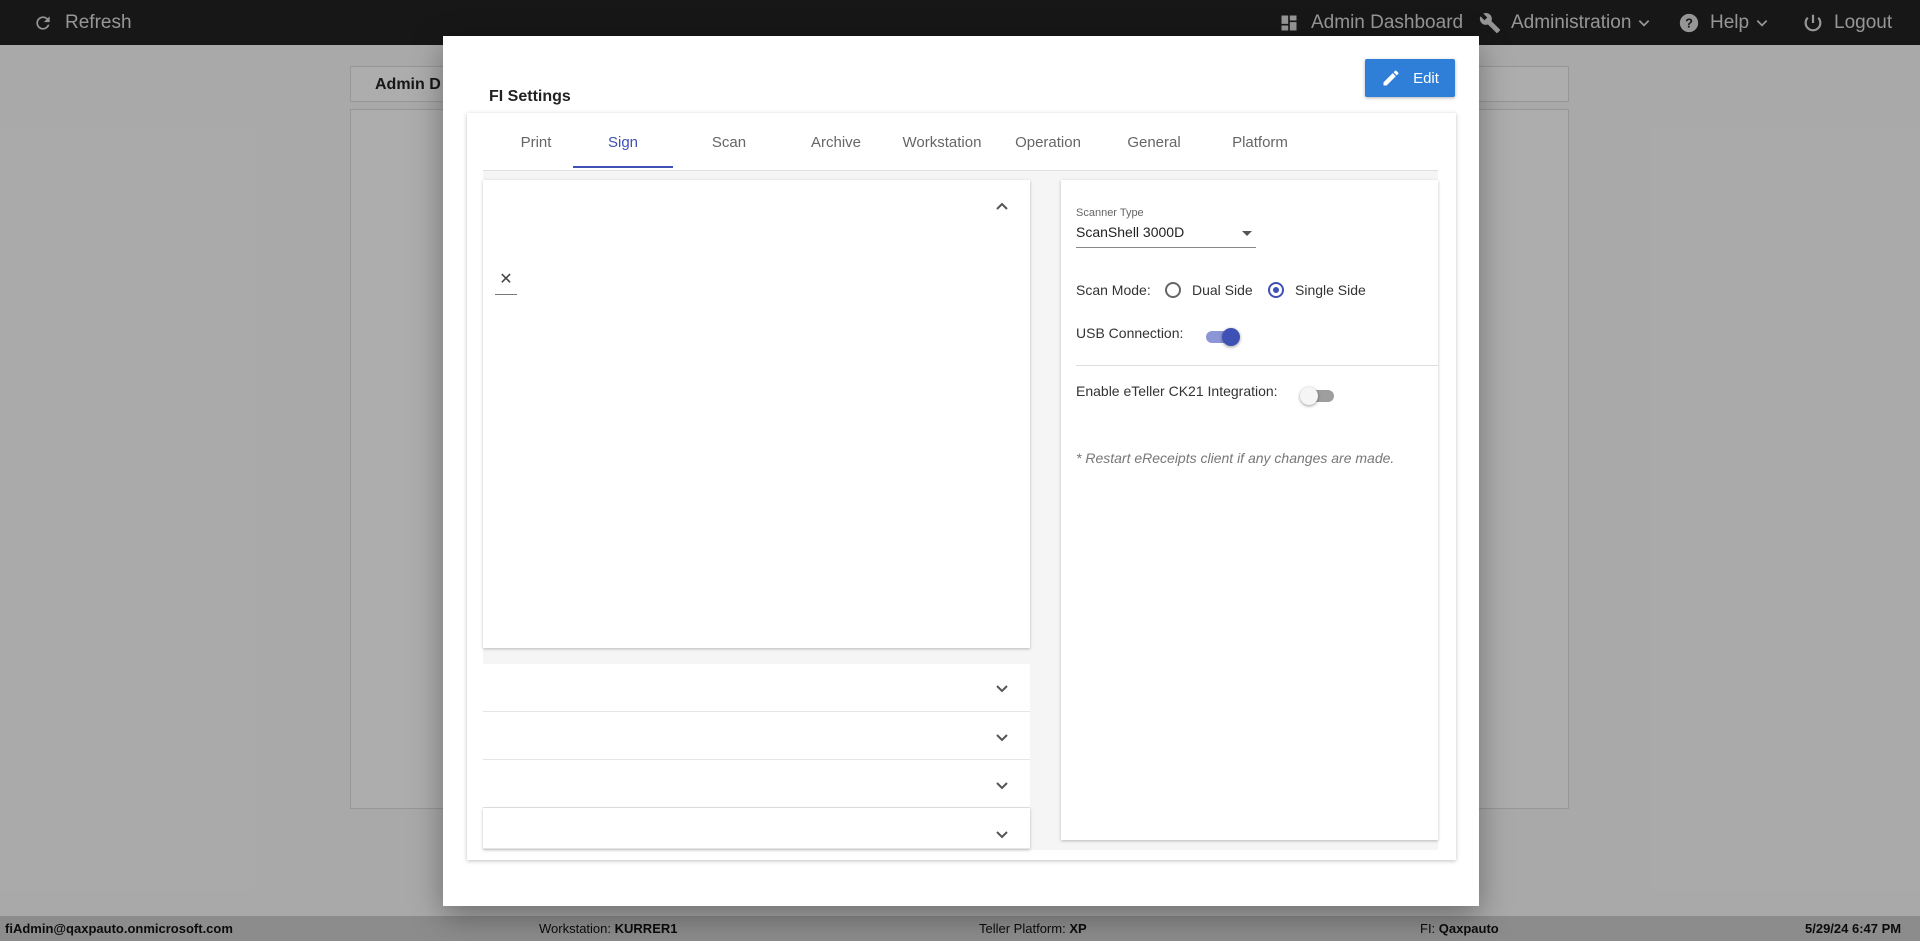 Image resolution: width=1920 pixels, height=941 pixels. I want to click on usb-connection-toggle, so click(1224, 337).